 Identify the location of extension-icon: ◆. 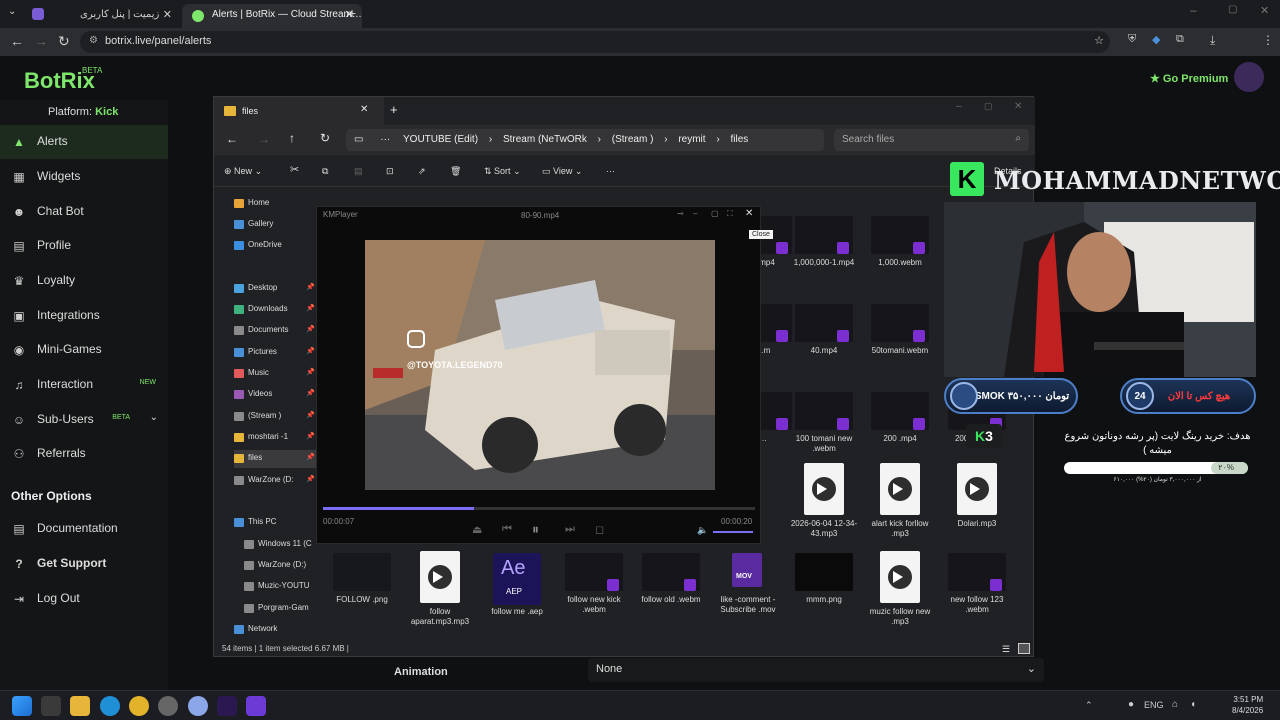
(1156, 39).